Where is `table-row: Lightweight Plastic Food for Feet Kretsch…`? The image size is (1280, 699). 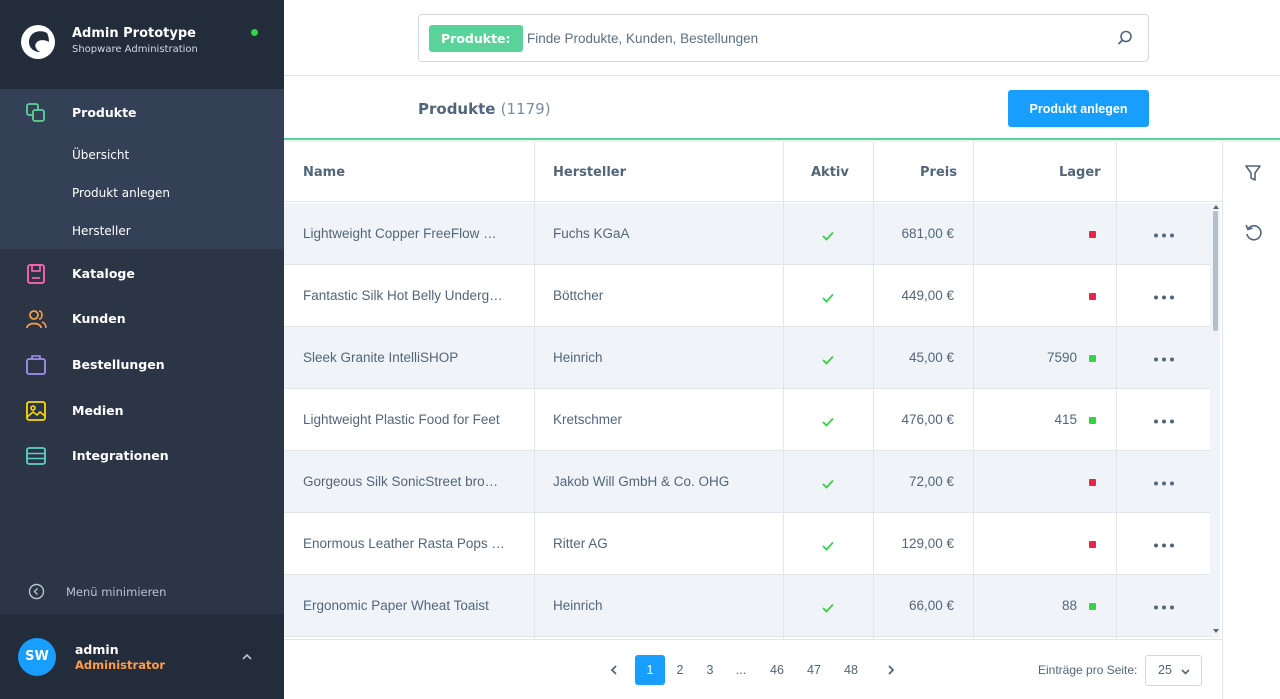
table-row: Lightweight Plastic Food for Feet Kretsch… is located at coordinates (748, 420).